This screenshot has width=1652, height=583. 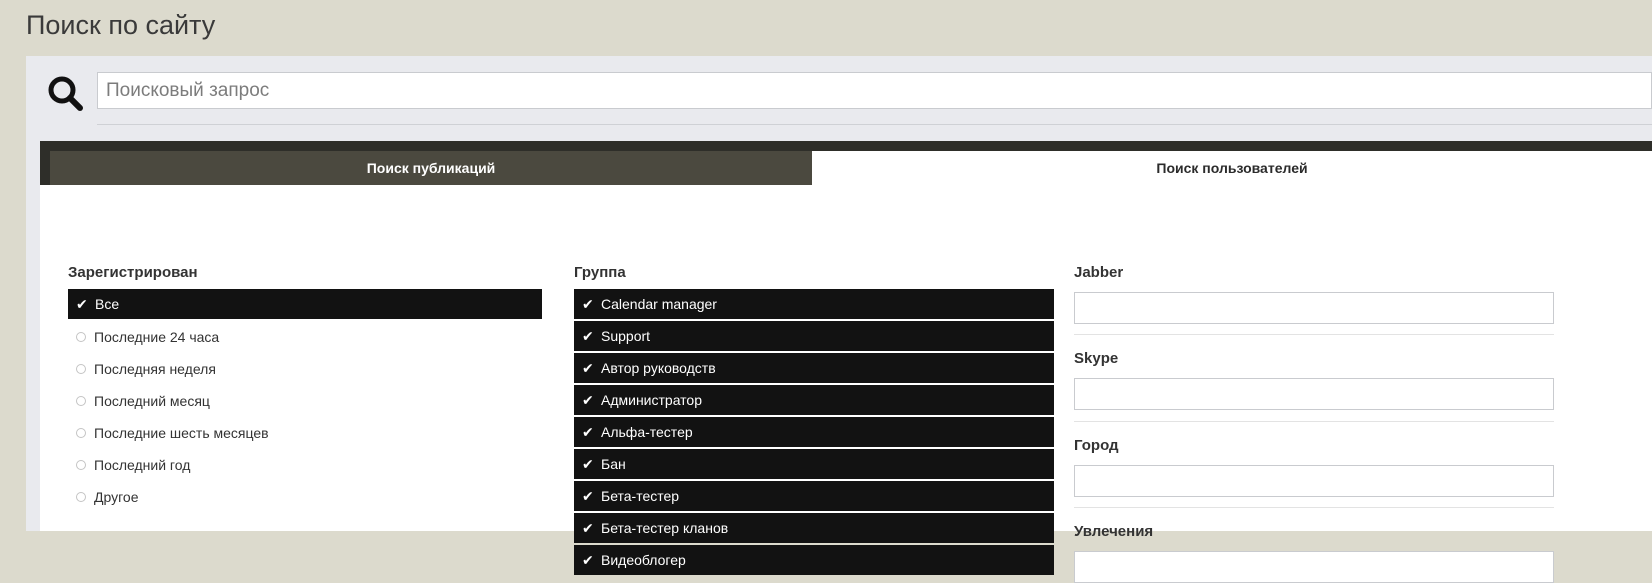 What do you see at coordinates (1314, 481) in the screenshot?
I see `city-input` at bounding box center [1314, 481].